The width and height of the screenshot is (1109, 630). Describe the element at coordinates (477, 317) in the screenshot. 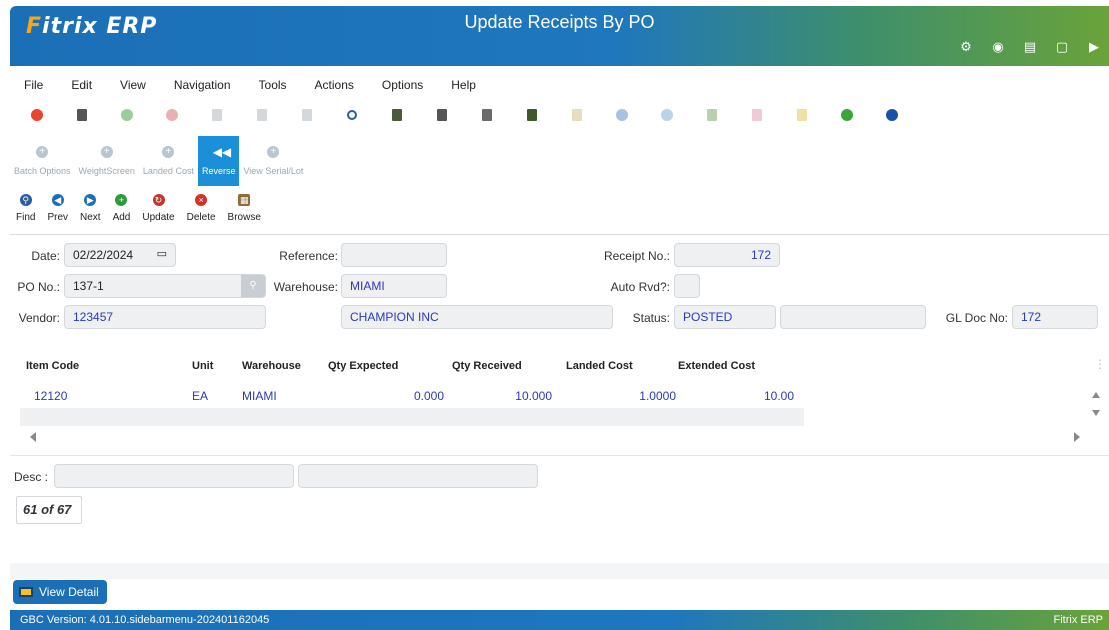

I see `vendor-name-field: CHAMPION INC` at that location.